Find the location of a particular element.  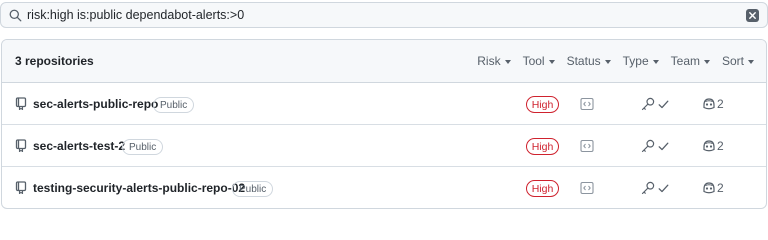

search-input: risk:high is:public dependabot-alerts:>0 is located at coordinates (386, 15).